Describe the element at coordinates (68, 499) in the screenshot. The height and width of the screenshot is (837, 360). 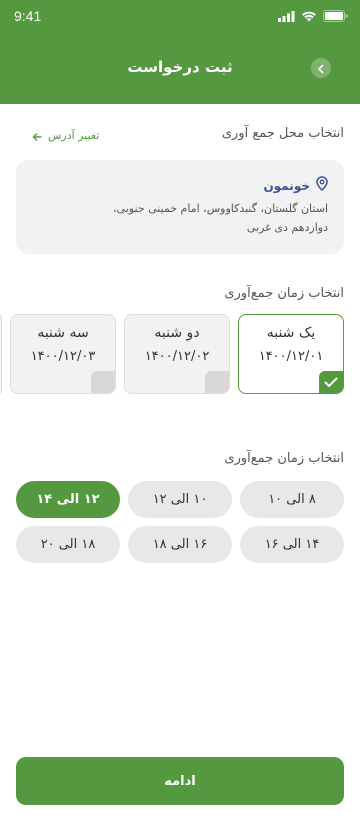
I see `time-slot-pill-selected: ۱۲ الی ۱۴` at that location.